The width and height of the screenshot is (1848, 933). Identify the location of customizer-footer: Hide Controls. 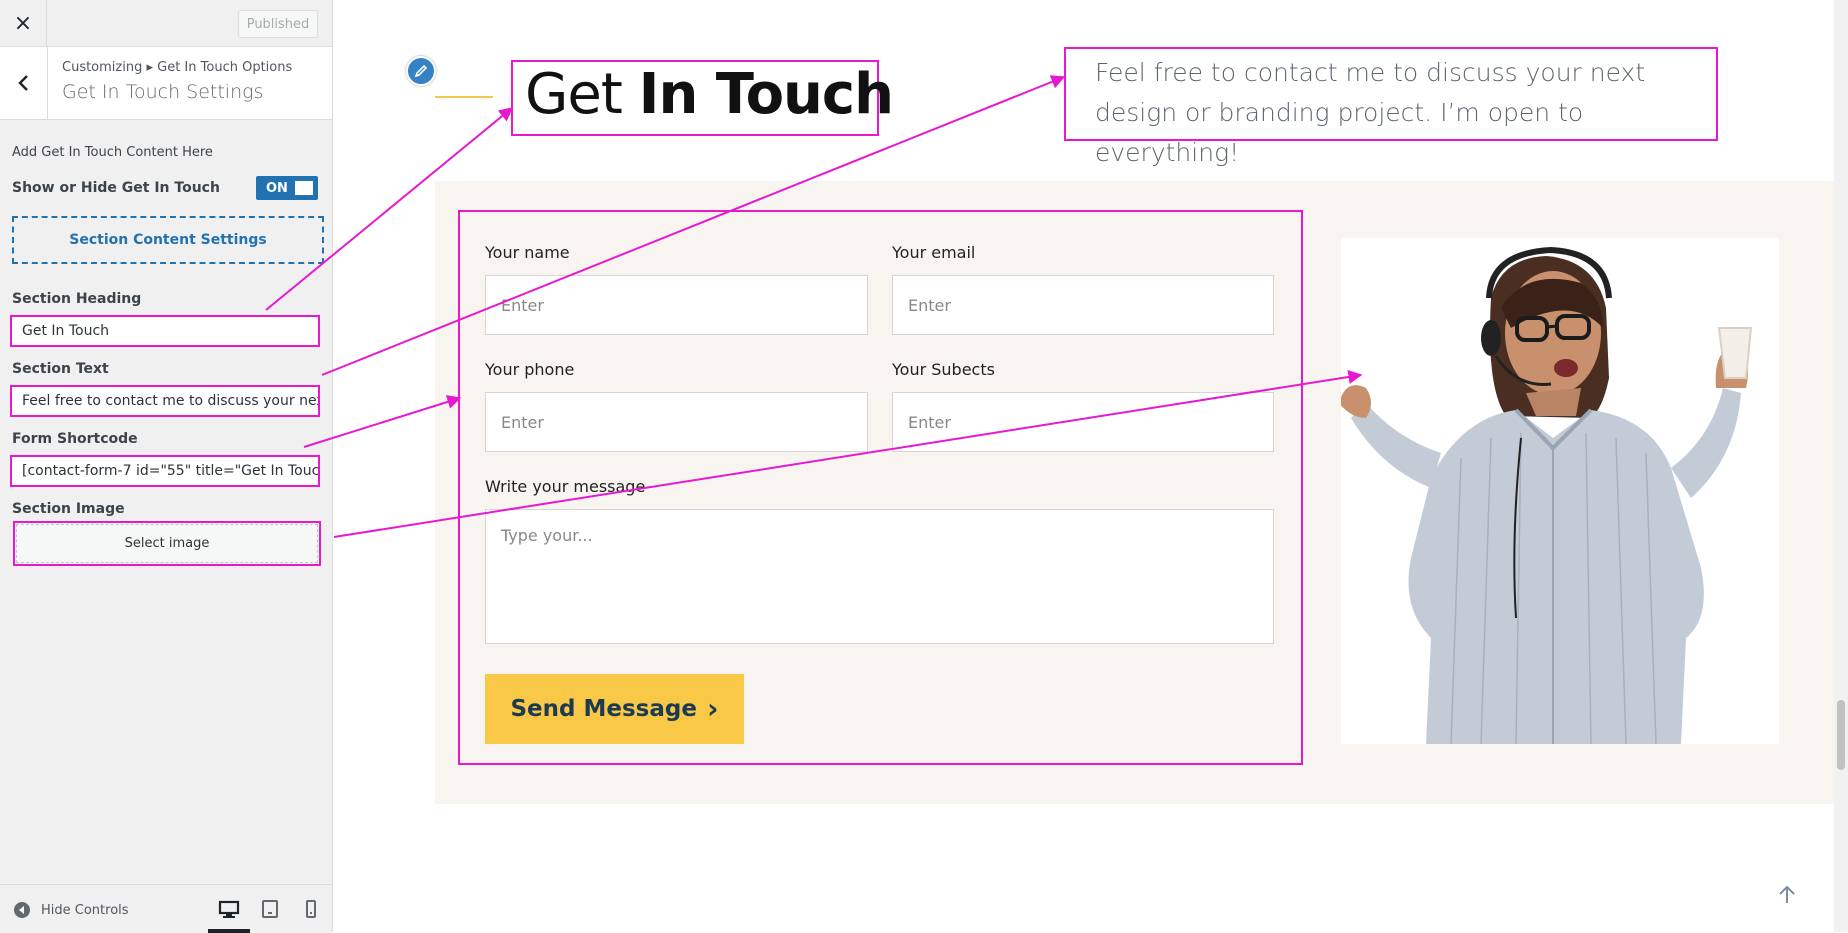
(166, 908).